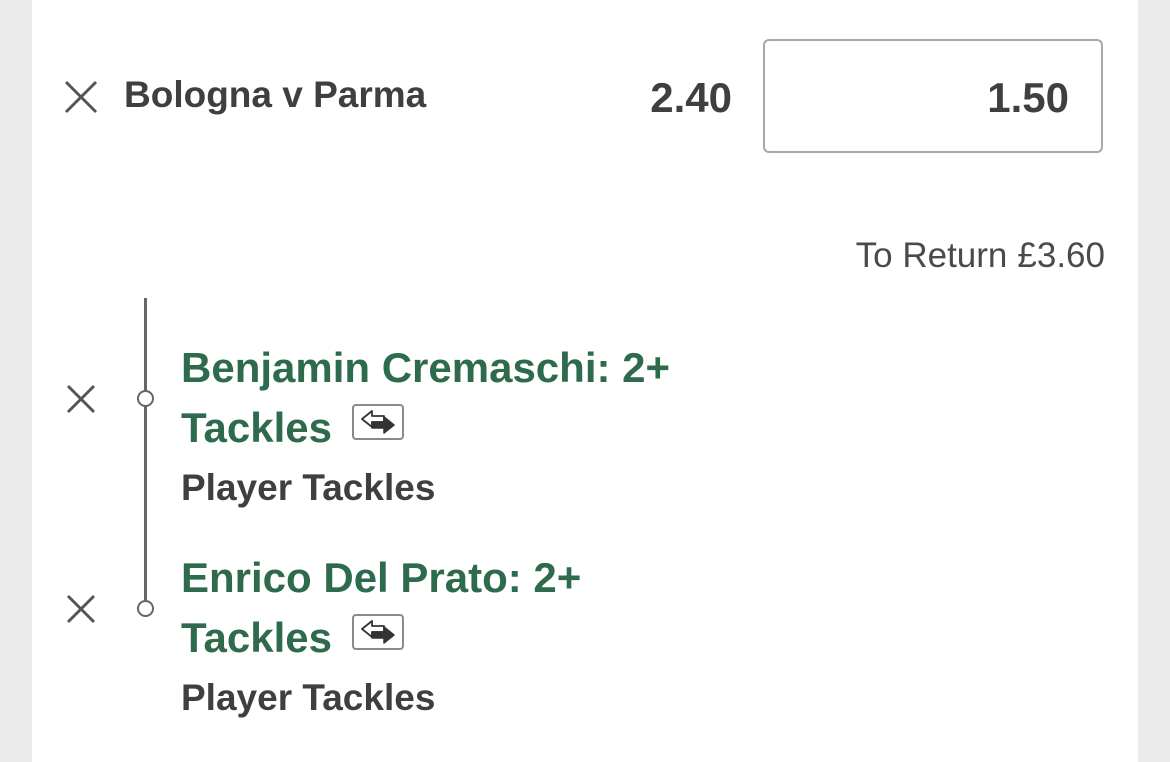 This screenshot has width=1170, height=762. I want to click on selection-2-name-line1: Enrico Del Prato: 2+, so click(381, 577).